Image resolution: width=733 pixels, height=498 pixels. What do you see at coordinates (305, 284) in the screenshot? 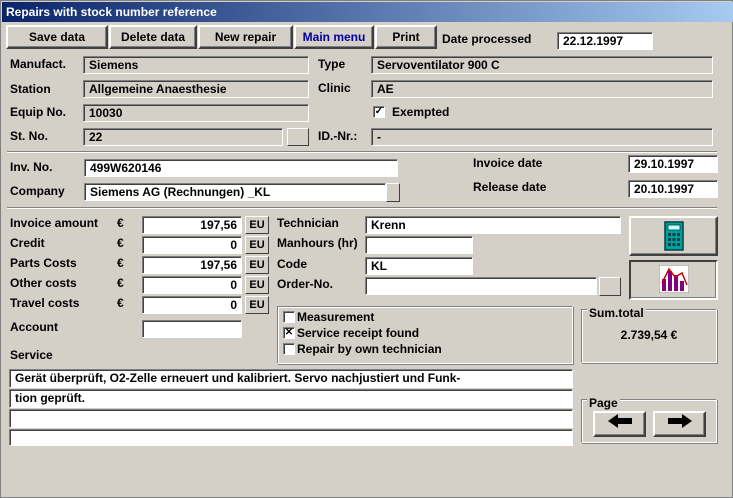
I see `order-no-label: Order-No.` at bounding box center [305, 284].